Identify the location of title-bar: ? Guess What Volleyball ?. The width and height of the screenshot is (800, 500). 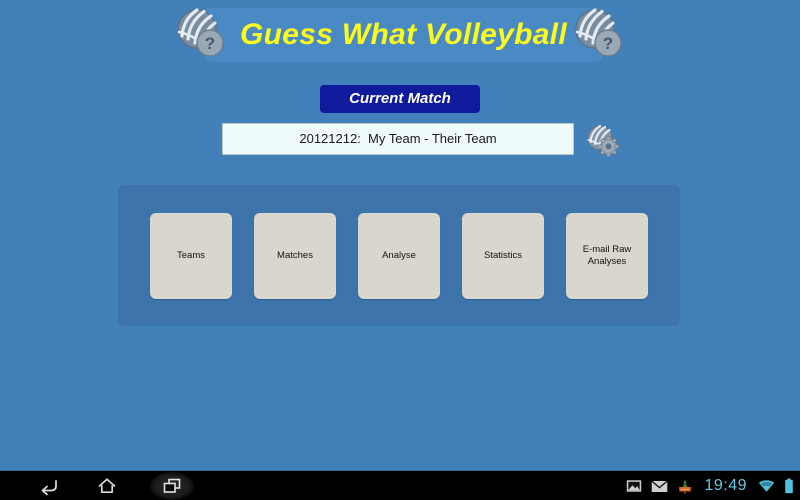
(400, 35).